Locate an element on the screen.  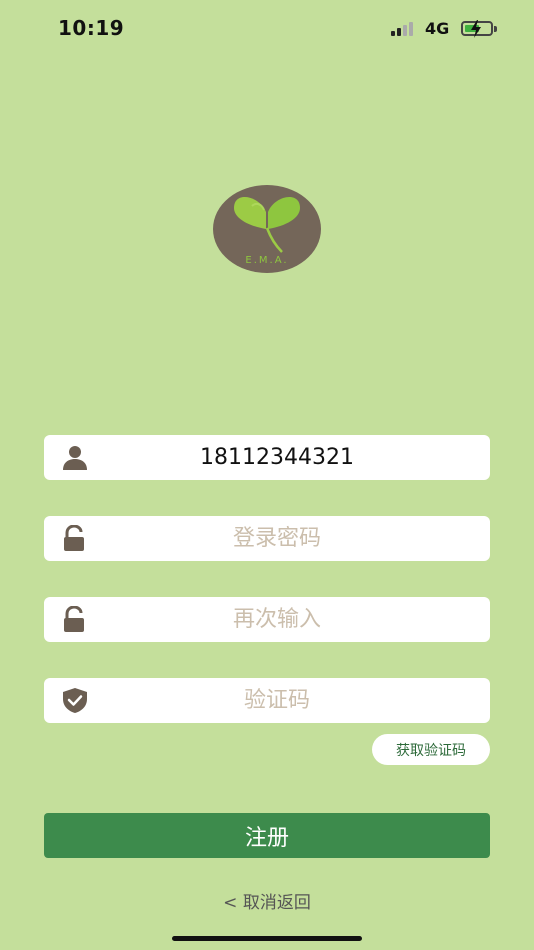
register-button: 注册 is located at coordinates (267, 835).